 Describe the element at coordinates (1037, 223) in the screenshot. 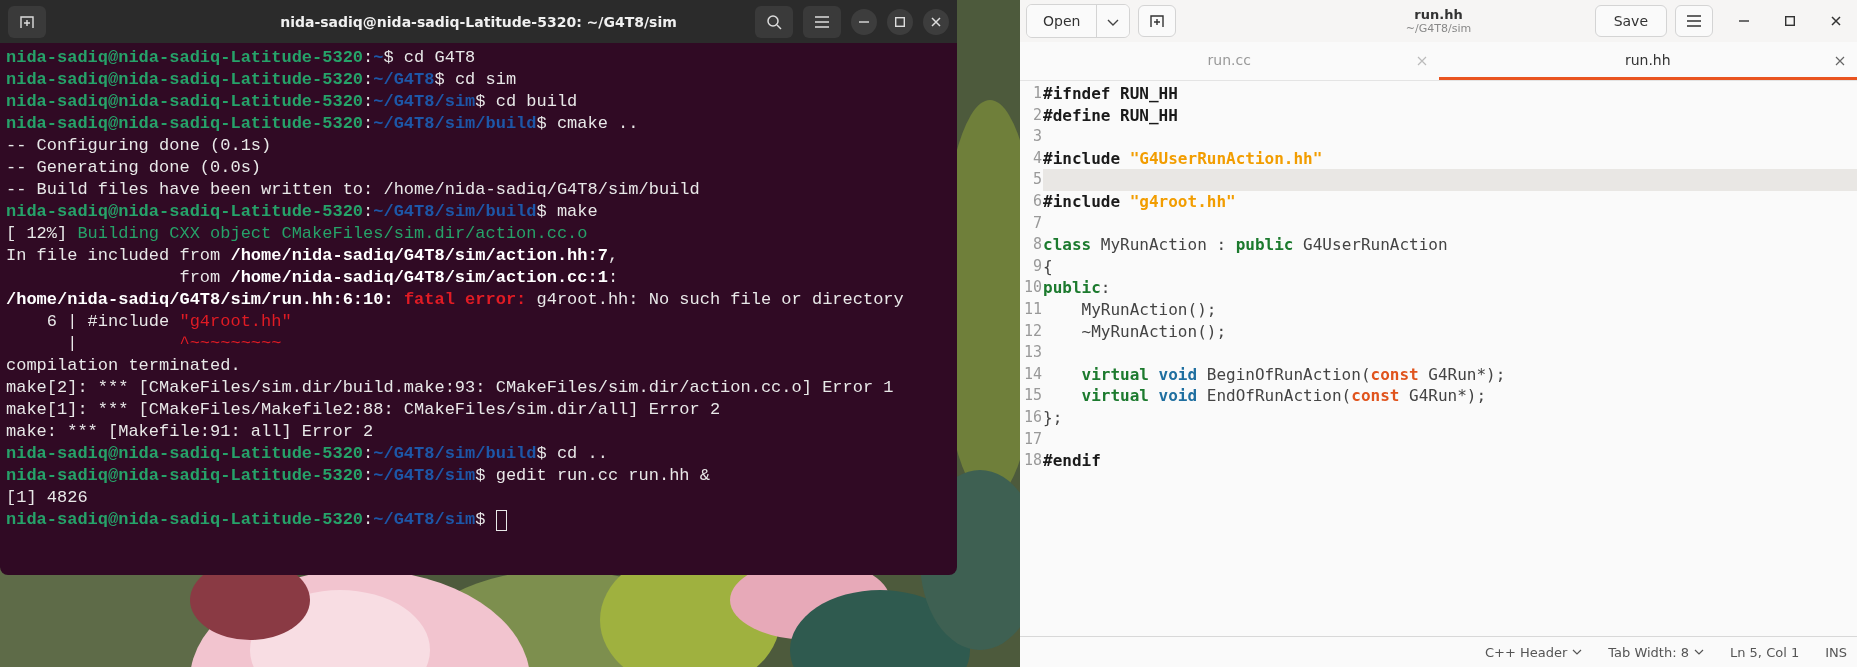

I see `line-number: 7` at that location.